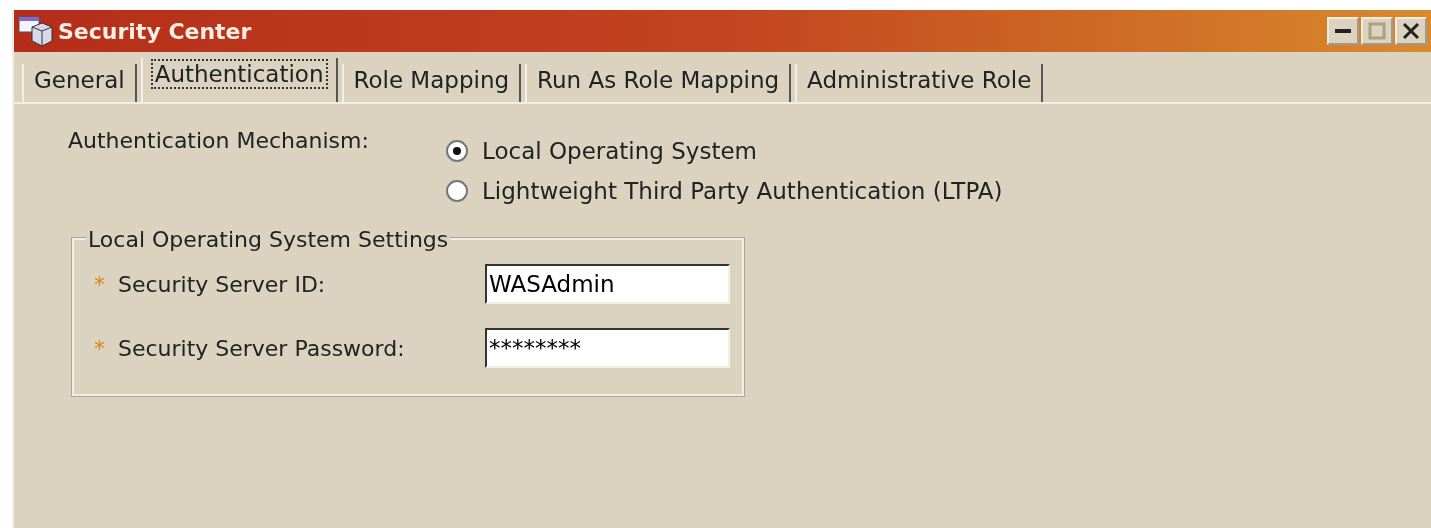  Describe the element at coordinates (607, 348) in the screenshot. I see `input-field: ********` at that location.